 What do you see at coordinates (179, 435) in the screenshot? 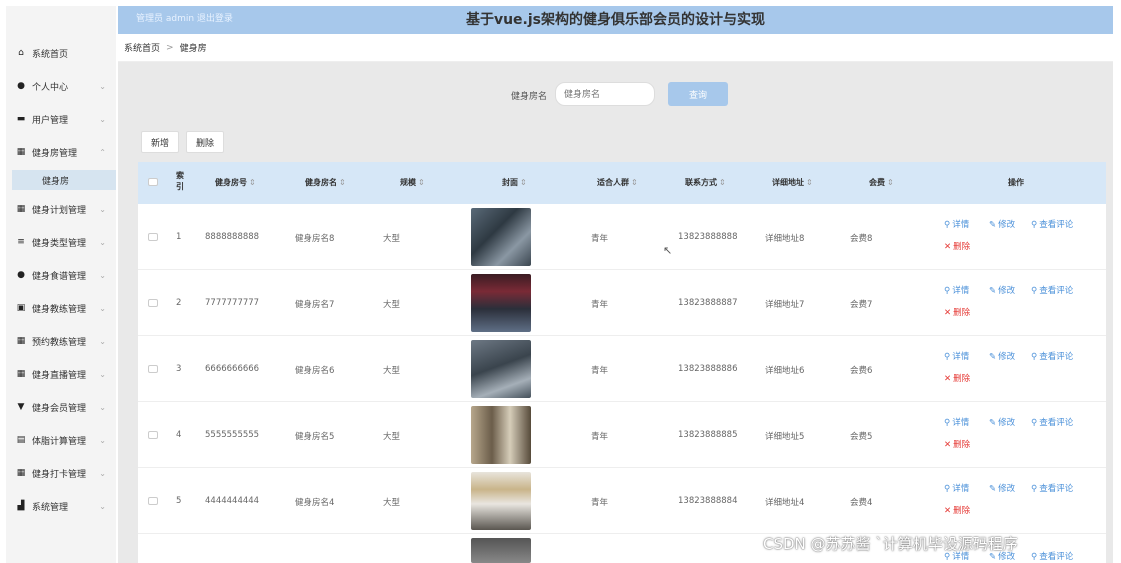
I see `cell-index: 4` at bounding box center [179, 435].